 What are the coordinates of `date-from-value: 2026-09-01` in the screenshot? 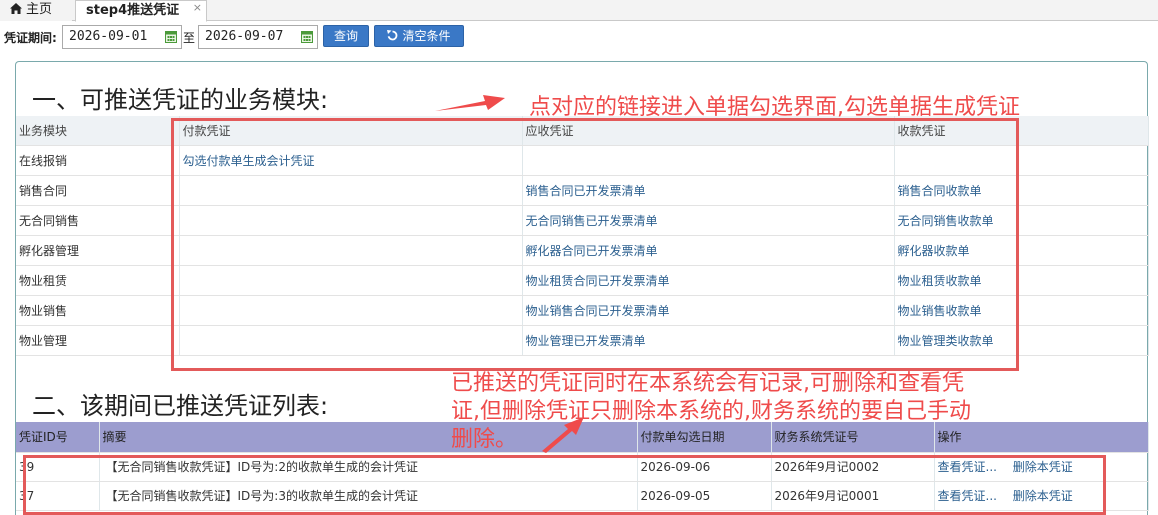 It's located at (108, 36).